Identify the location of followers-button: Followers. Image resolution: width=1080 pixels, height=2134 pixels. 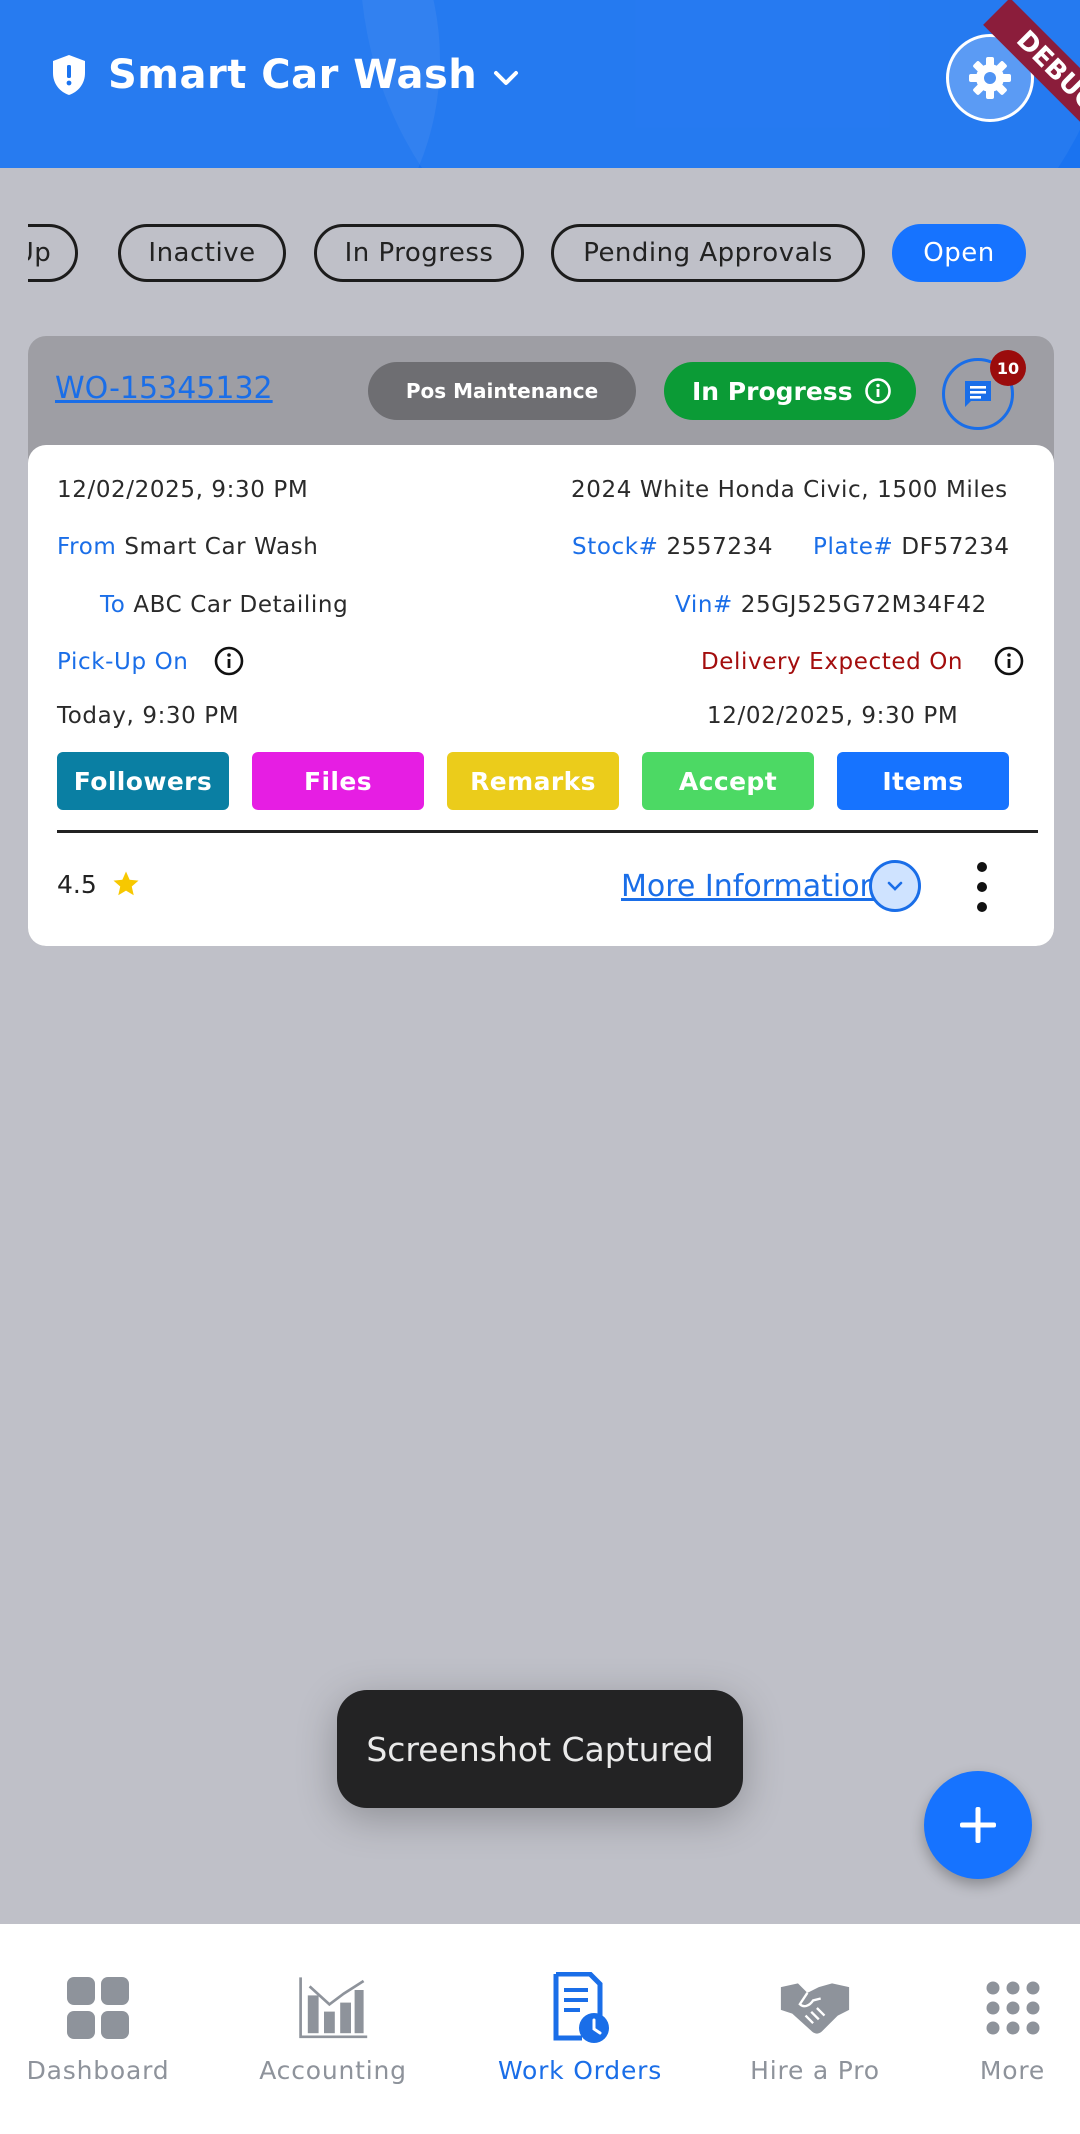
(143, 781).